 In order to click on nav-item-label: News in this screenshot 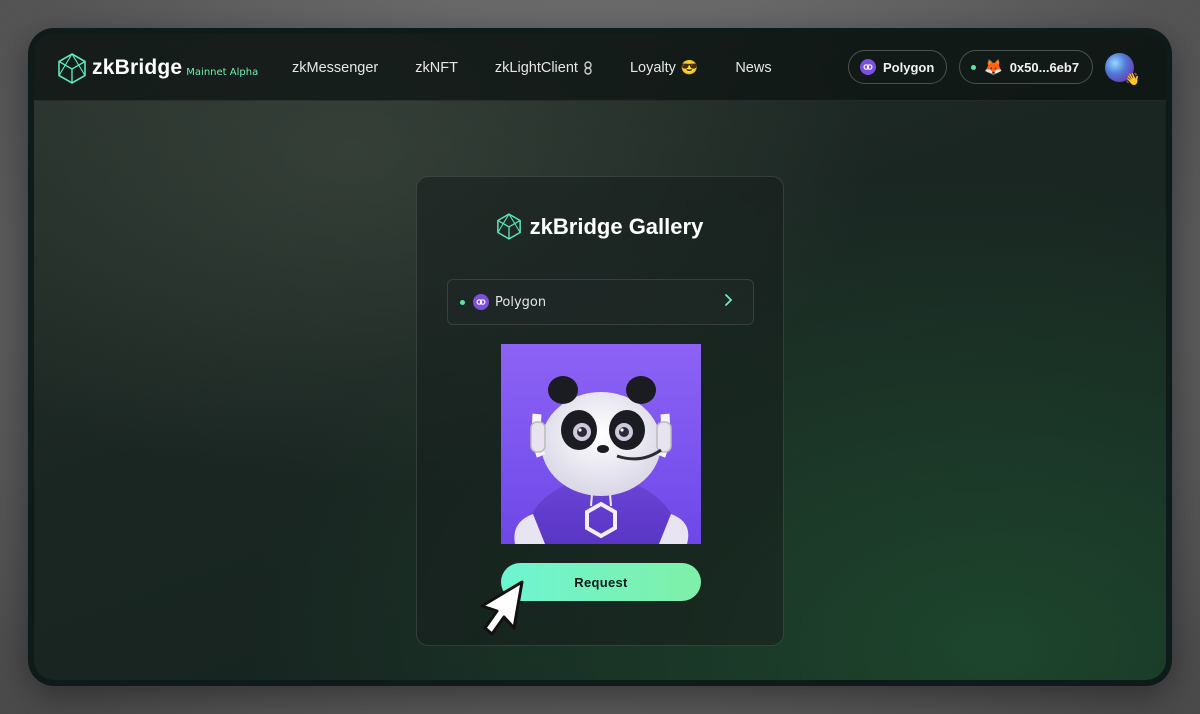, I will do `click(753, 67)`.